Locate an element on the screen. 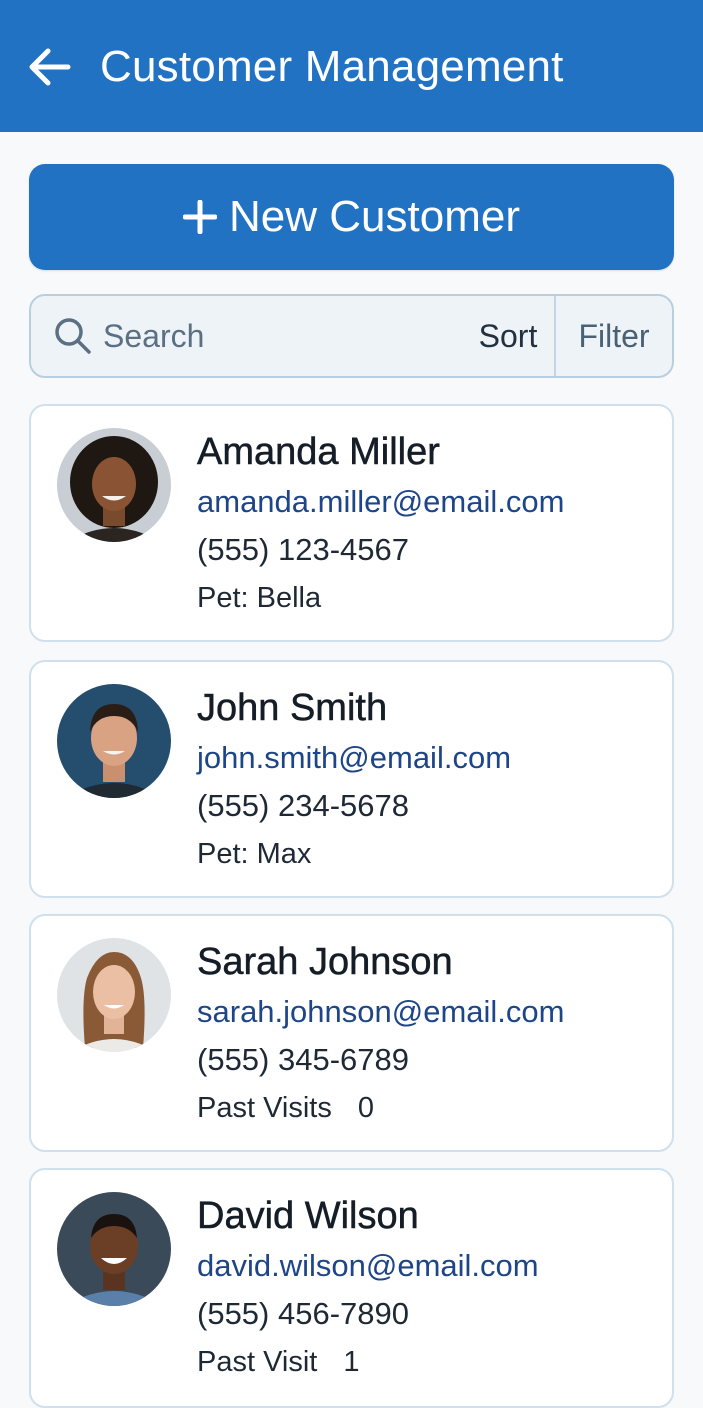 Image resolution: width=703 pixels, height=1408 pixels. customer-detail-label: Past Visits is located at coordinates (264, 1108).